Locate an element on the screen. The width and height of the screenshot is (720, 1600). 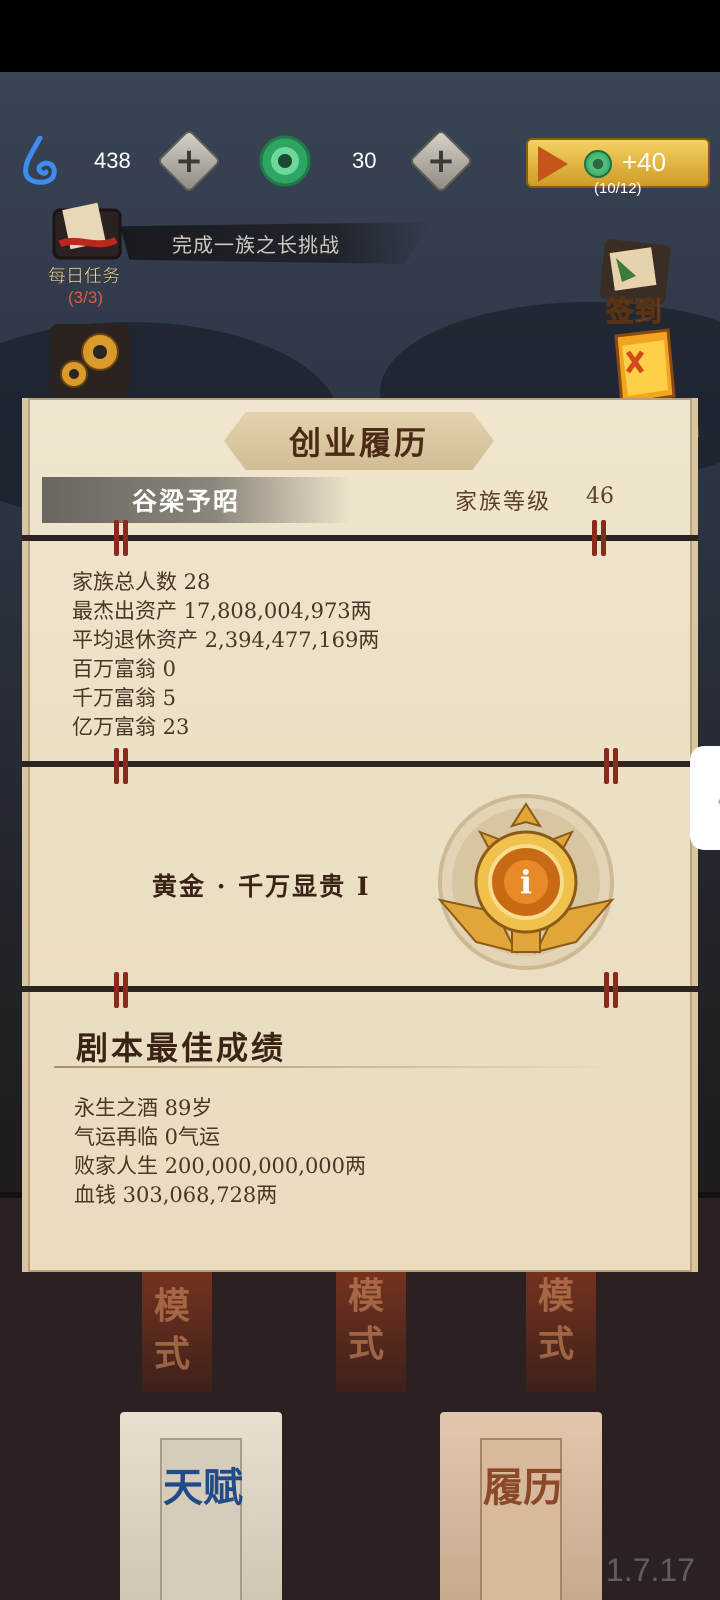
best-result-line: 气运再临 0气运 is located at coordinates (147, 1137).